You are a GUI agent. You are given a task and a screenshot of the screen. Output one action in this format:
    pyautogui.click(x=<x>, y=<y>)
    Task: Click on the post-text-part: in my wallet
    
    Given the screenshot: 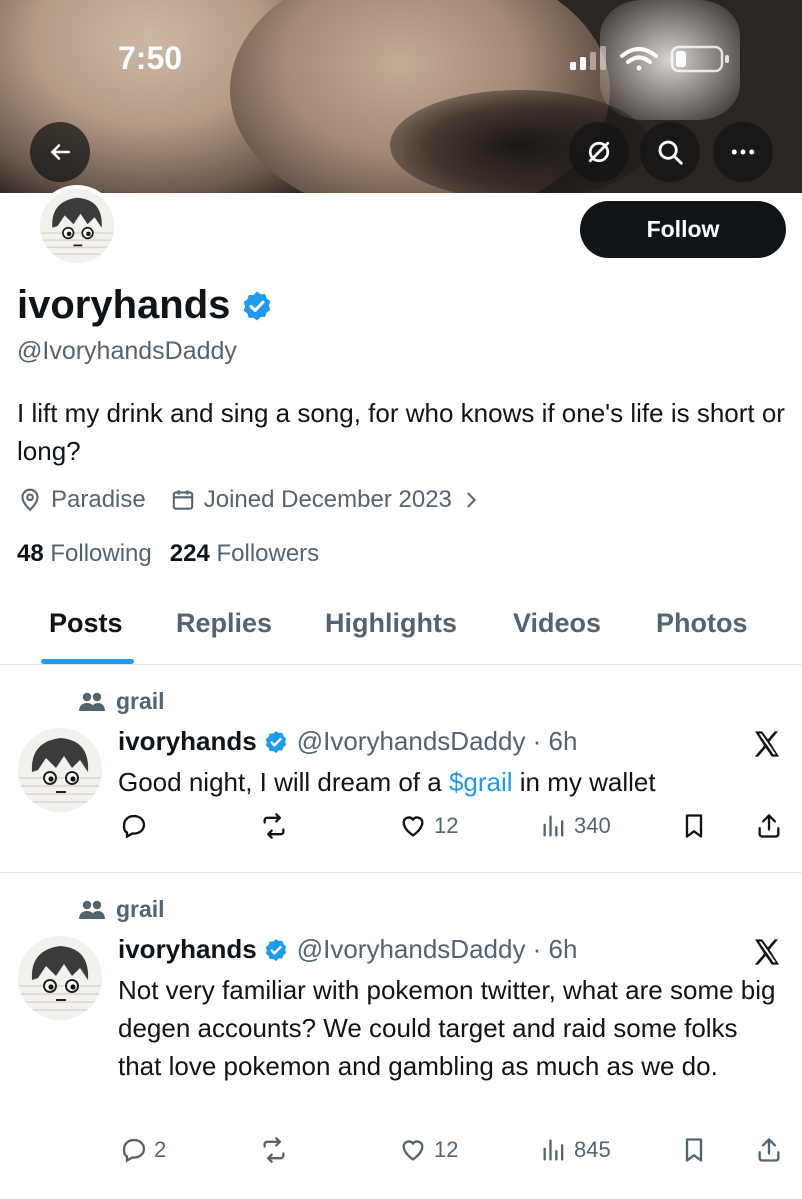 What is the action you would take?
    pyautogui.click(x=584, y=782)
    